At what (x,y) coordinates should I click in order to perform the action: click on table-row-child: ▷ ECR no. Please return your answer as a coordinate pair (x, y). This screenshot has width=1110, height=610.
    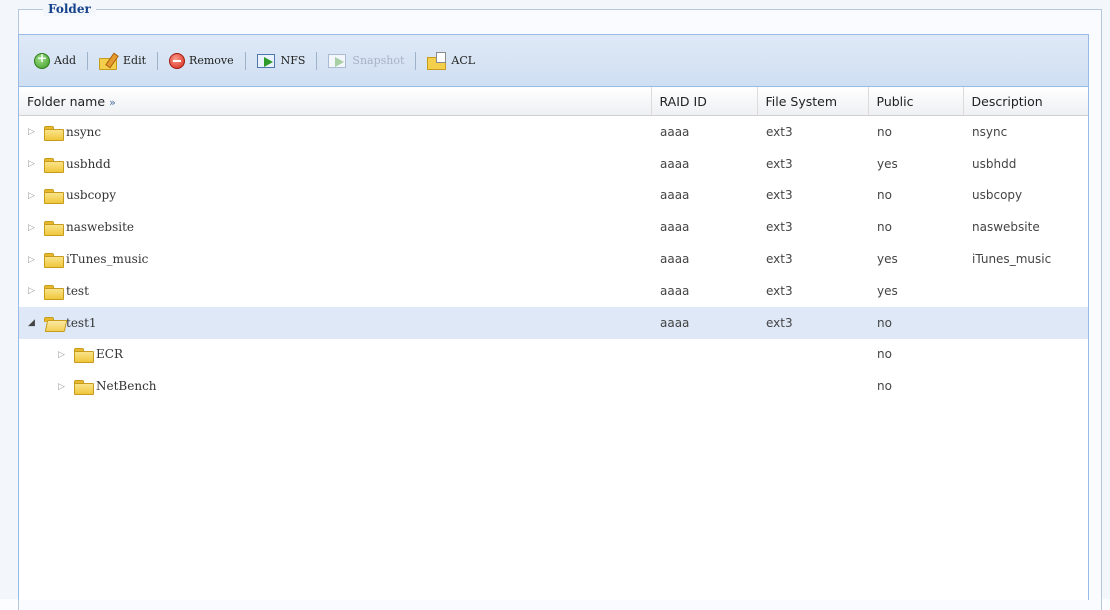
    Looking at the image, I should click on (553, 355).